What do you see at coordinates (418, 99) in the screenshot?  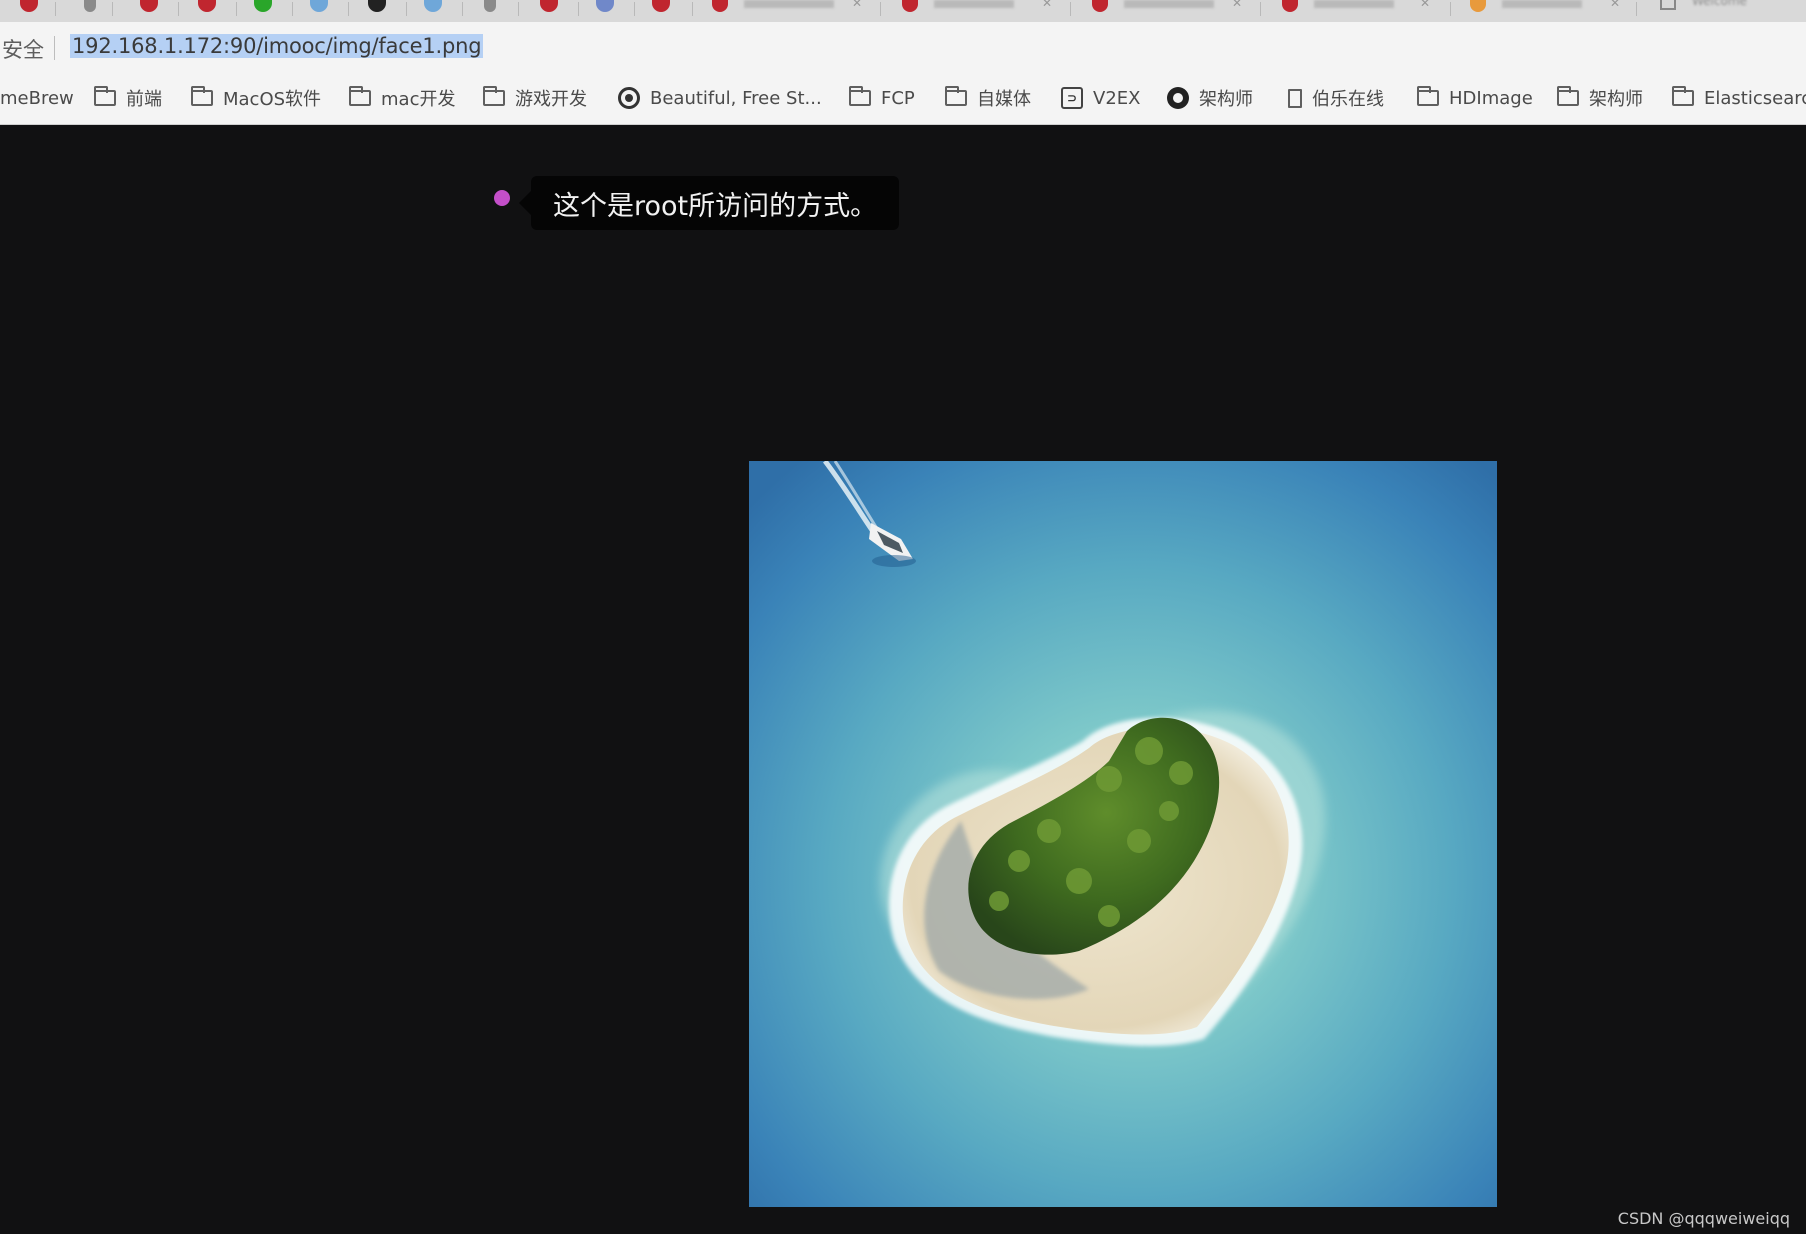 I see `bookmark-label: mac开发` at bounding box center [418, 99].